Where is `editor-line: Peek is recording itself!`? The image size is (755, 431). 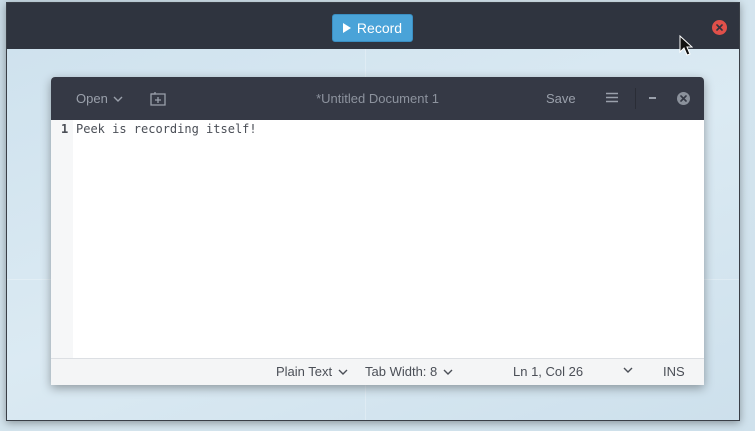
editor-line: Peek is recording itself! is located at coordinates (166, 129).